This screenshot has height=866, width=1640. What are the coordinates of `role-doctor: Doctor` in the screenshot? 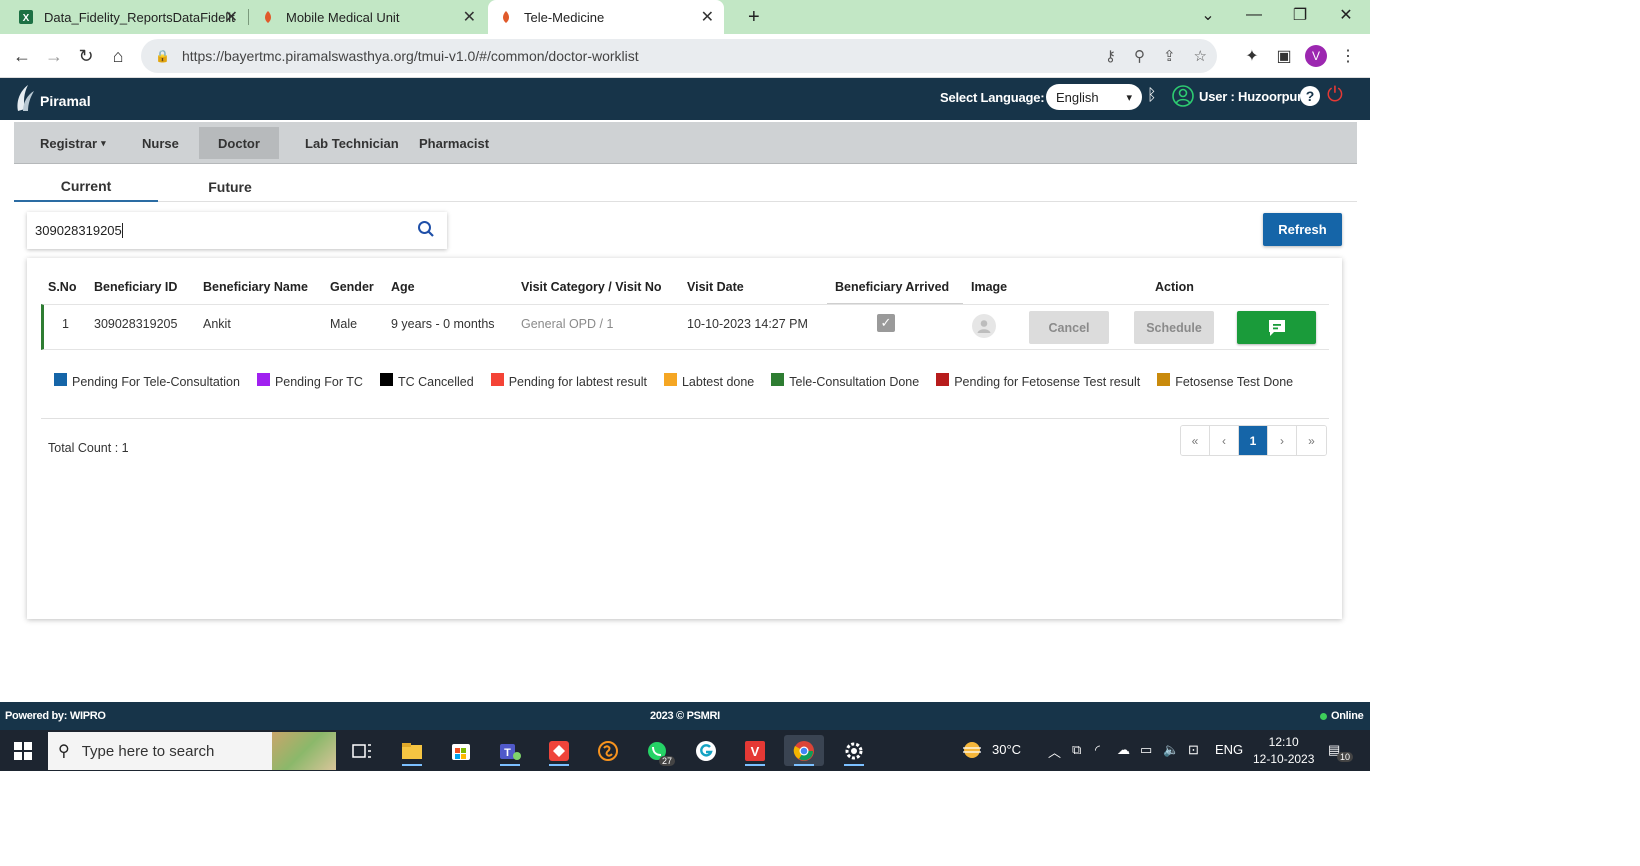 It's located at (239, 143).